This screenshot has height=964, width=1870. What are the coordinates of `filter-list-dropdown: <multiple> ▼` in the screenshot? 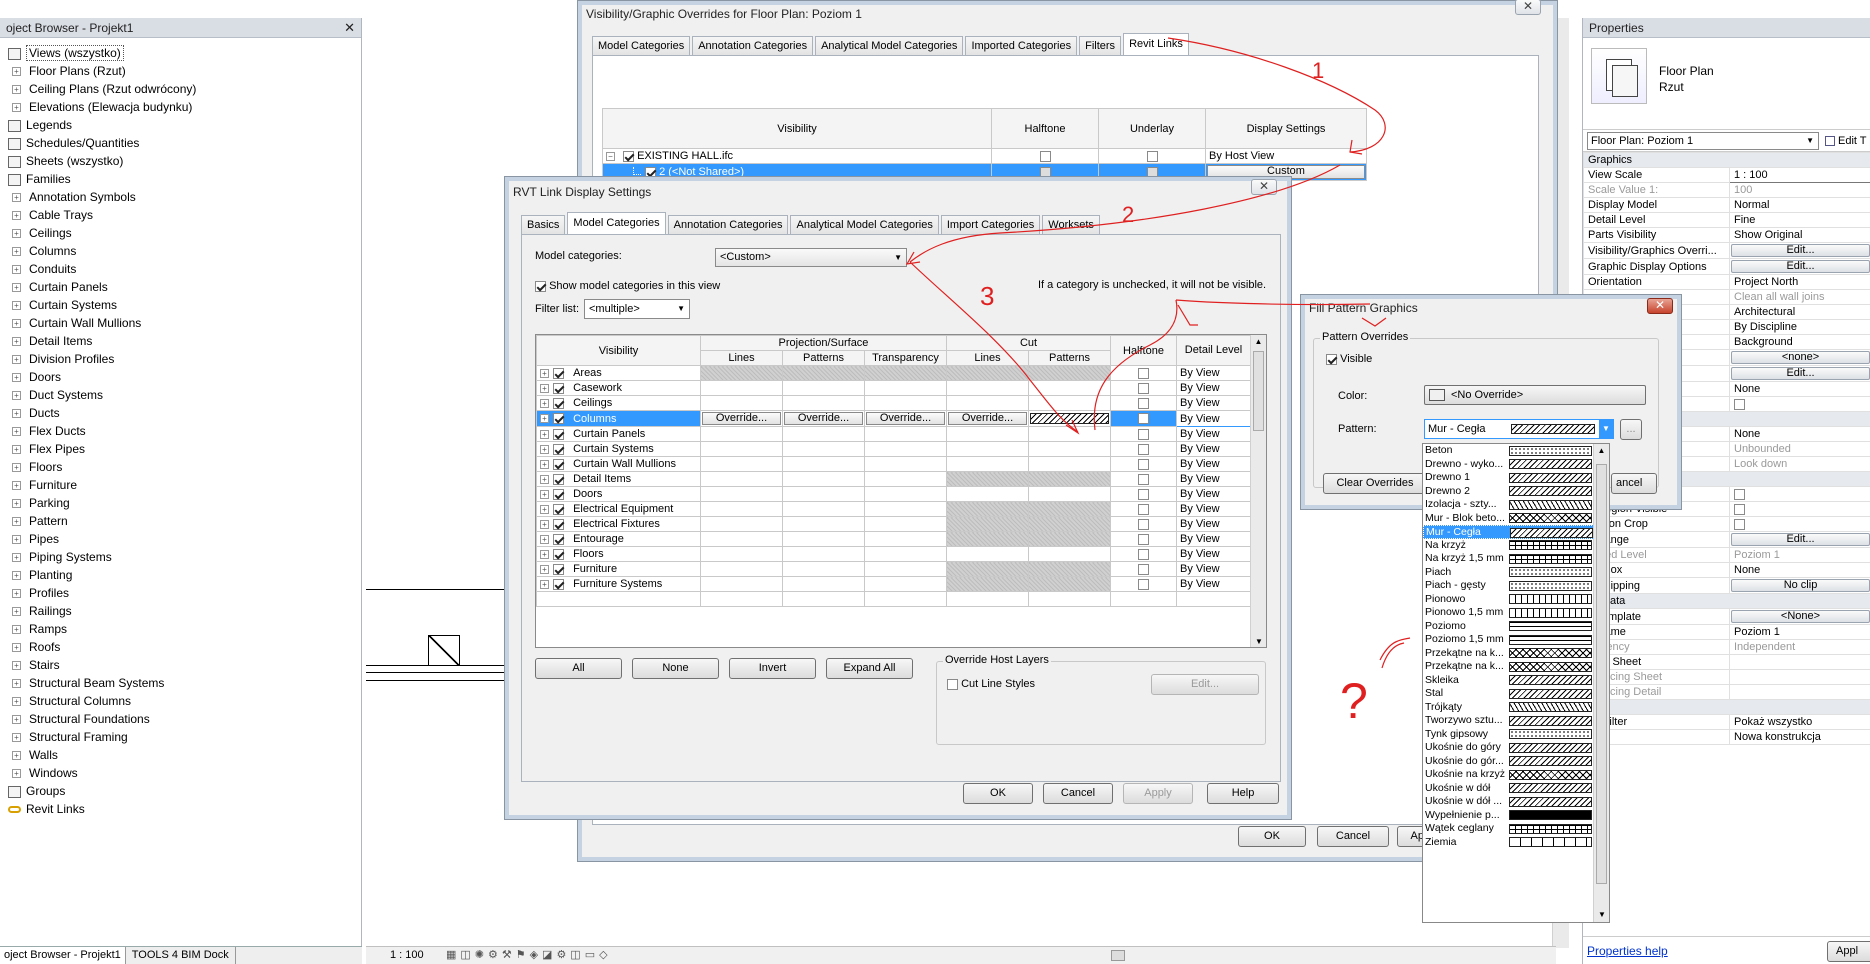 It's located at (637, 309).